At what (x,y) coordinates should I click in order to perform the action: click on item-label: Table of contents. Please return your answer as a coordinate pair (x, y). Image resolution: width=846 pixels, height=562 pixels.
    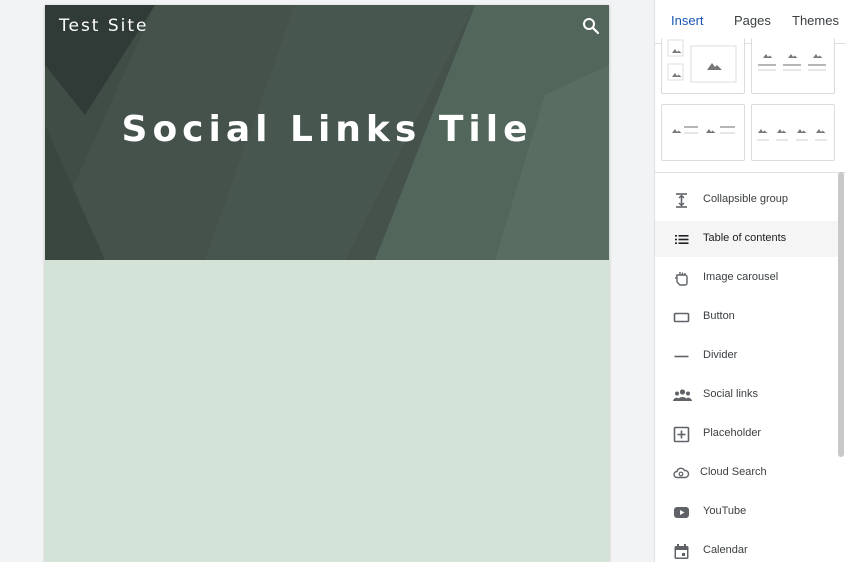
    Looking at the image, I should click on (745, 238).